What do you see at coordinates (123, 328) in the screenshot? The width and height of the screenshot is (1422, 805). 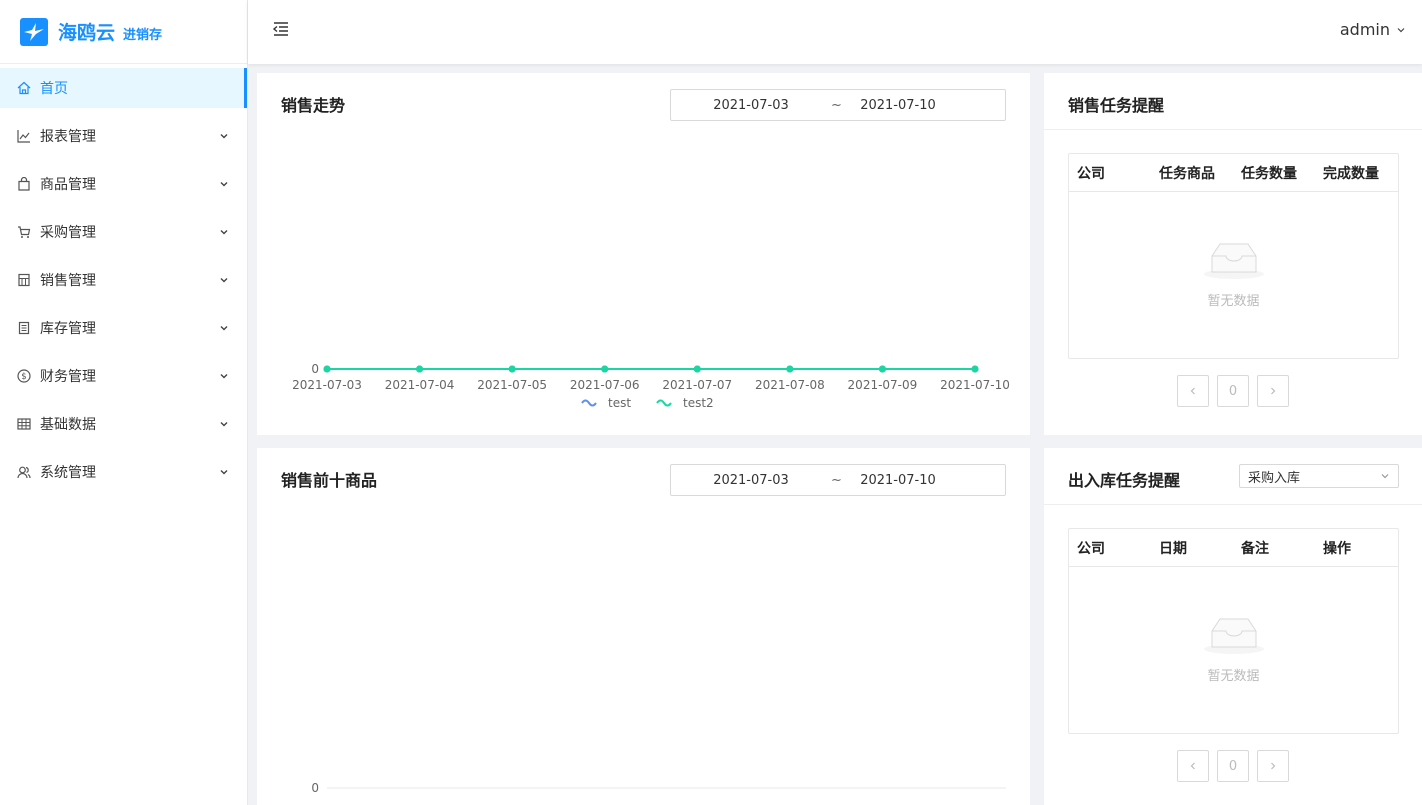 I see `sidebar-item-inventory: 库存管理` at bounding box center [123, 328].